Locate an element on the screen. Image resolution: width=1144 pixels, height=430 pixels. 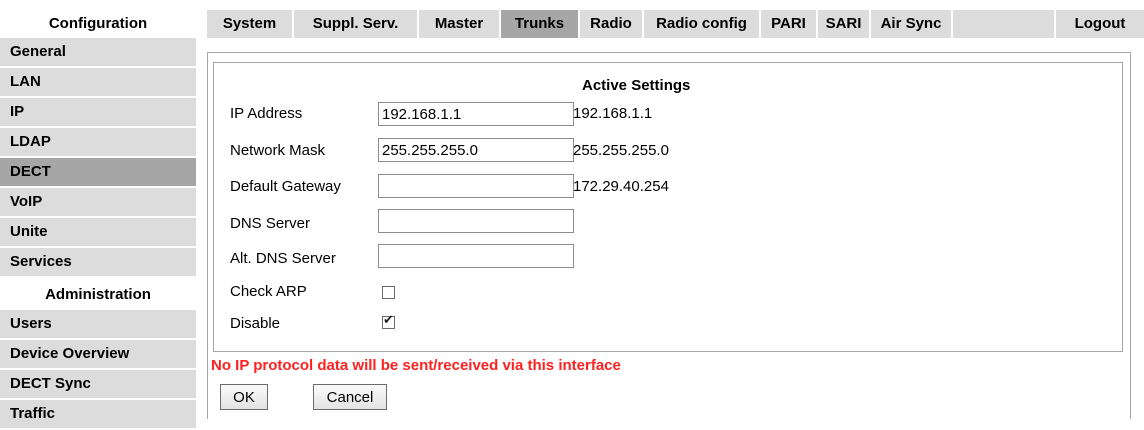
network-mask-input is located at coordinates (476, 150).